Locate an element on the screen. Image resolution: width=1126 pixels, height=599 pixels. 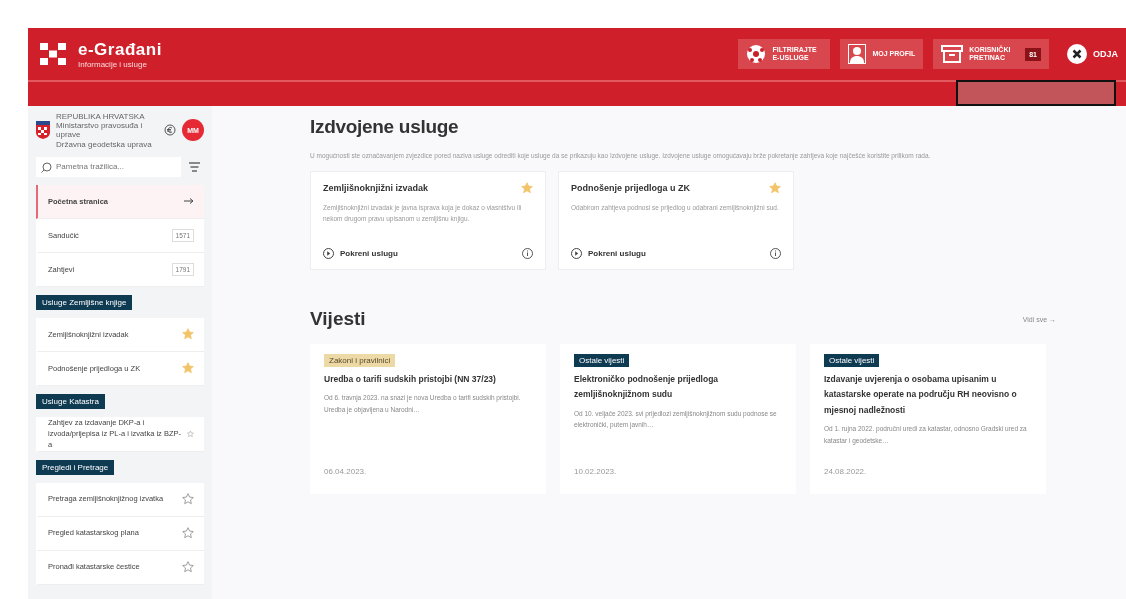
euro-icon is located at coordinates (170, 130).